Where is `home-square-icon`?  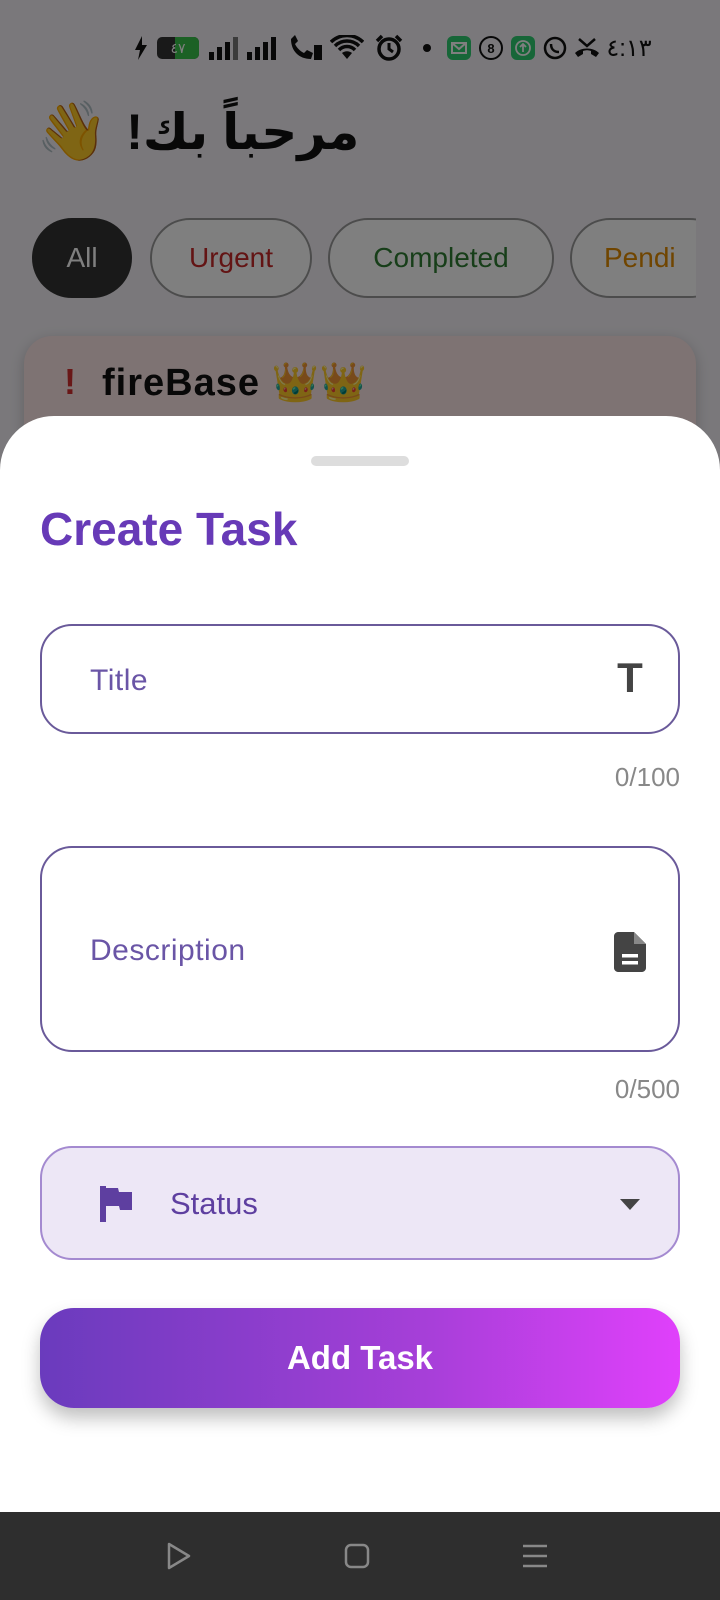 home-square-icon is located at coordinates (357, 1556).